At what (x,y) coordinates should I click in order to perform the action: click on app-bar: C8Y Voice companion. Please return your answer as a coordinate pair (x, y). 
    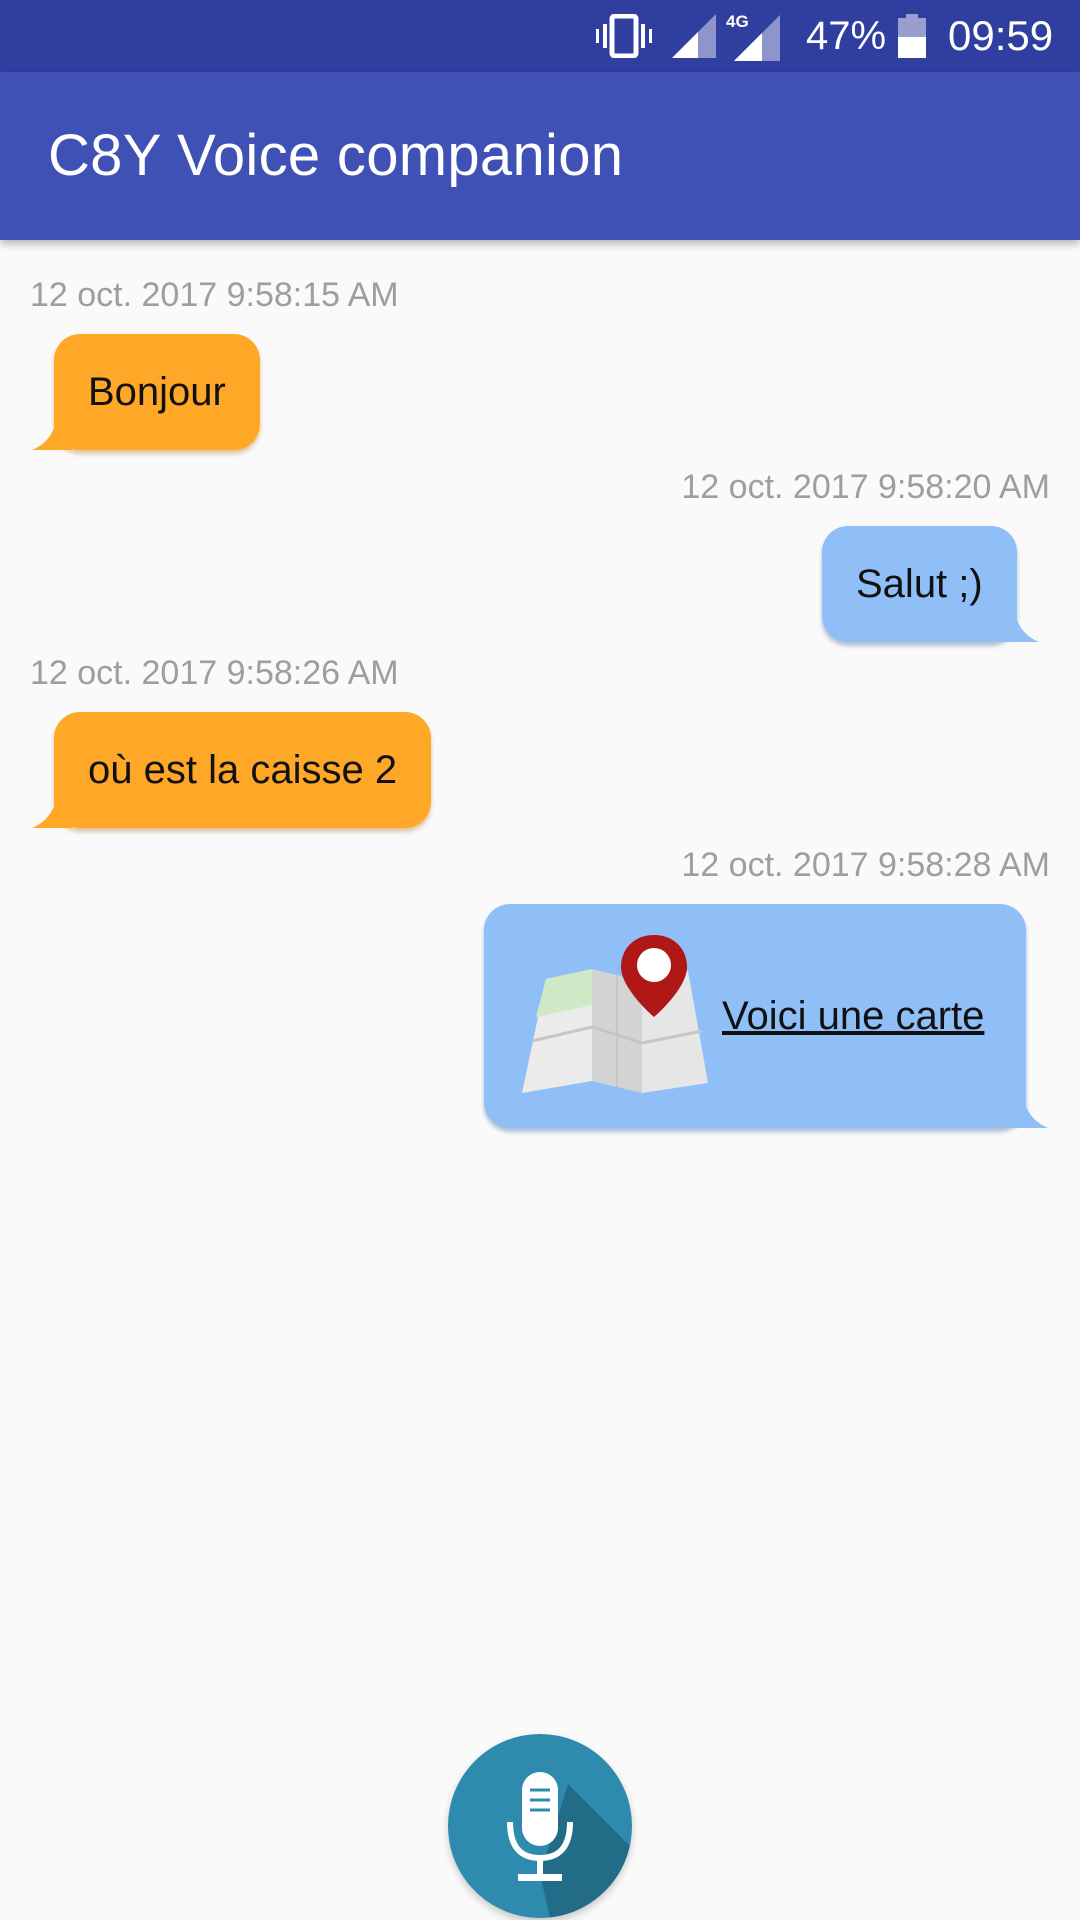
    Looking at the image, I should click on (540, 156).